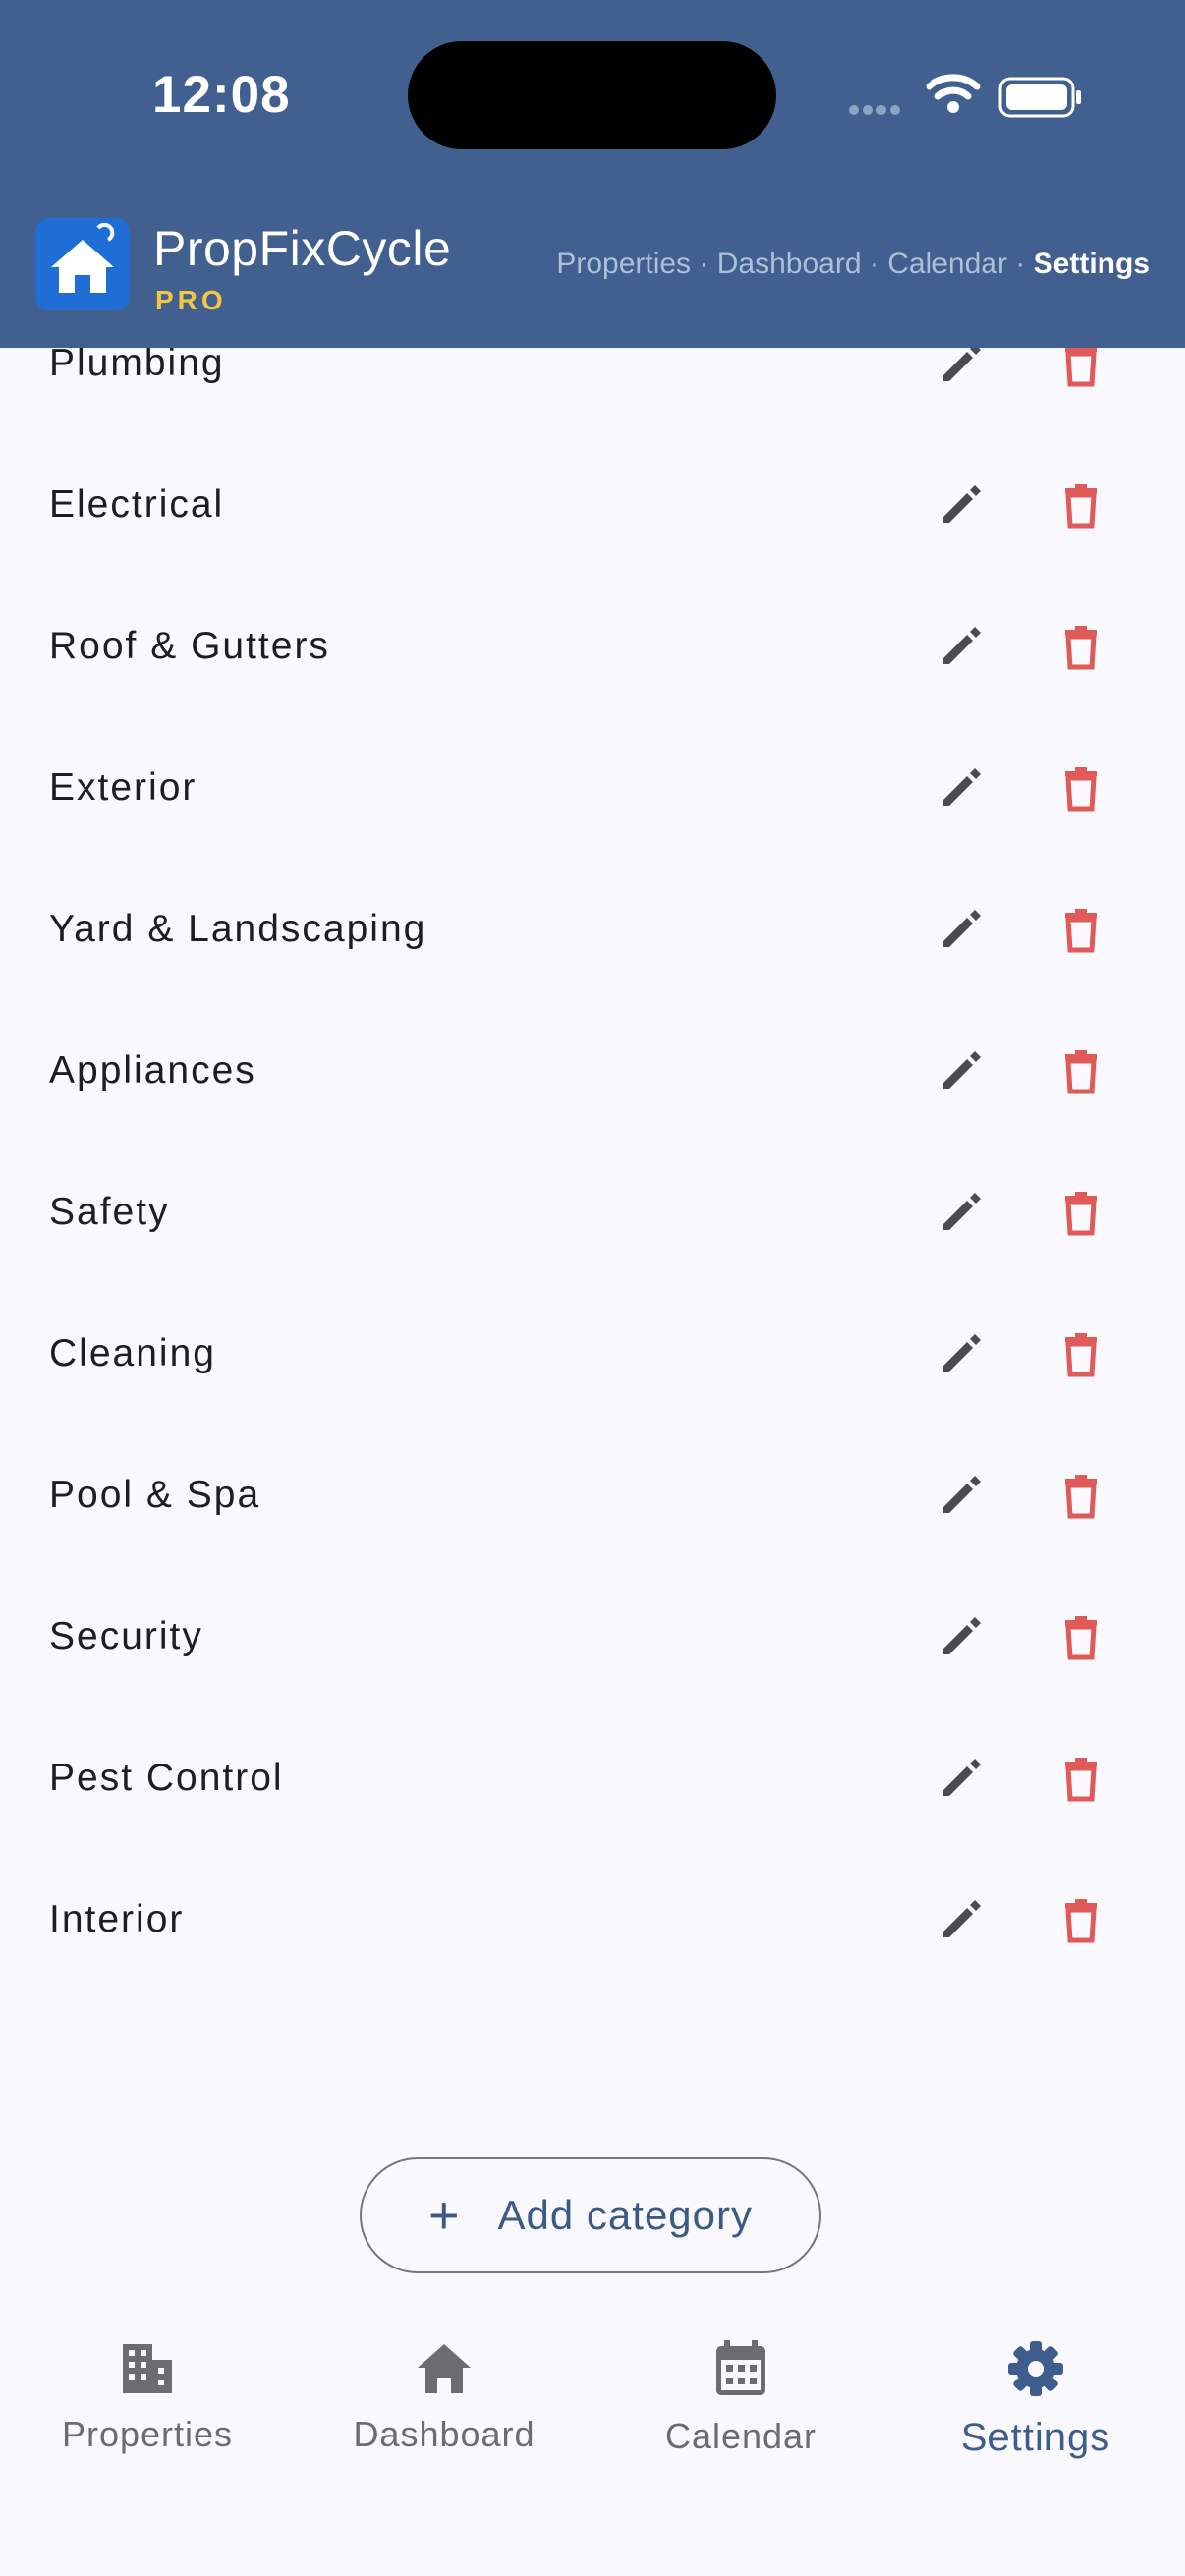 The image size is (1185, 2576). What do you see at coordinates (592, 646) in the screenshot?
I see `category-row: Roof & Gutters` at bounding box center [592, 646].